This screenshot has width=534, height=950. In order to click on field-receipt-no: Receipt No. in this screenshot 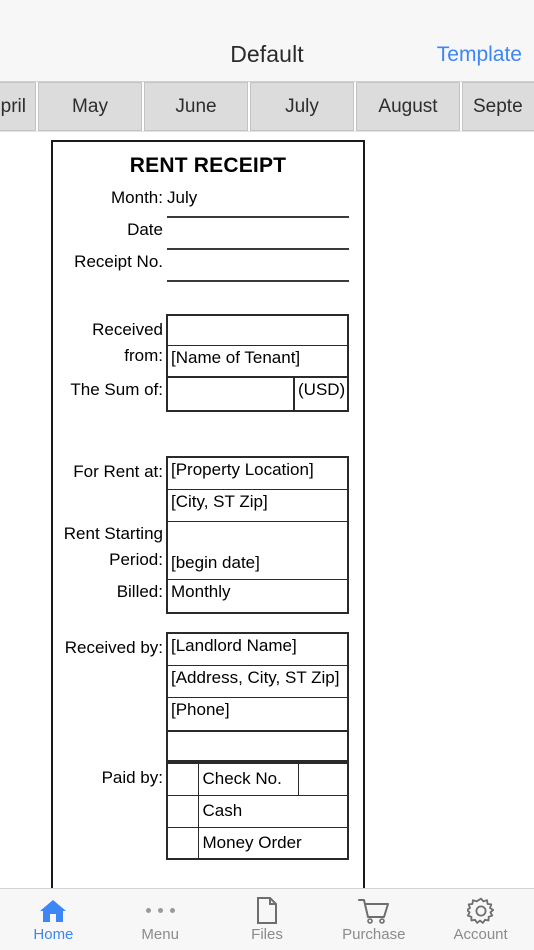, I will do `click(208, 266)`.